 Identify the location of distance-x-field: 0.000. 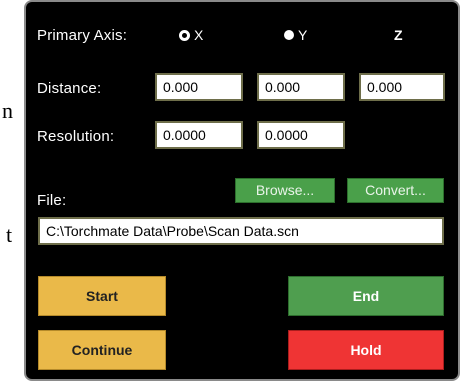
(199, 87).